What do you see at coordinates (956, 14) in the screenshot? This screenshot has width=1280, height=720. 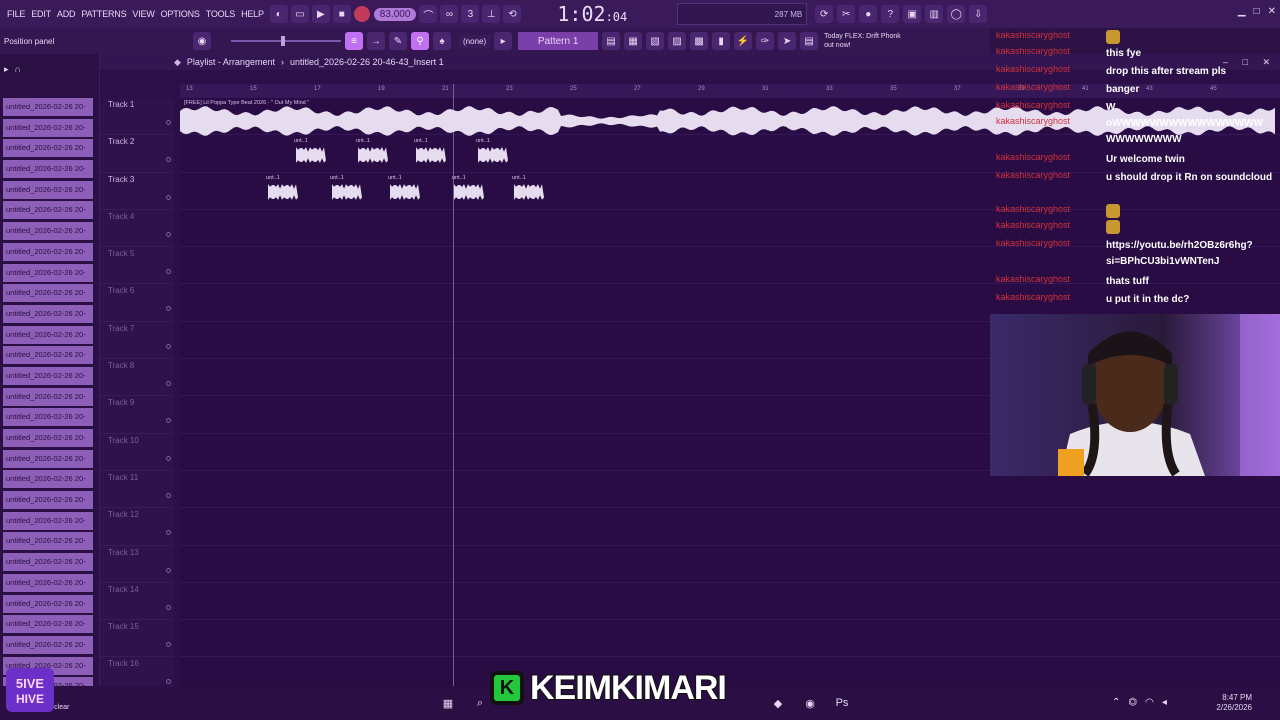 I see `chat-icon: ◯` at bounding box center [956, 14].